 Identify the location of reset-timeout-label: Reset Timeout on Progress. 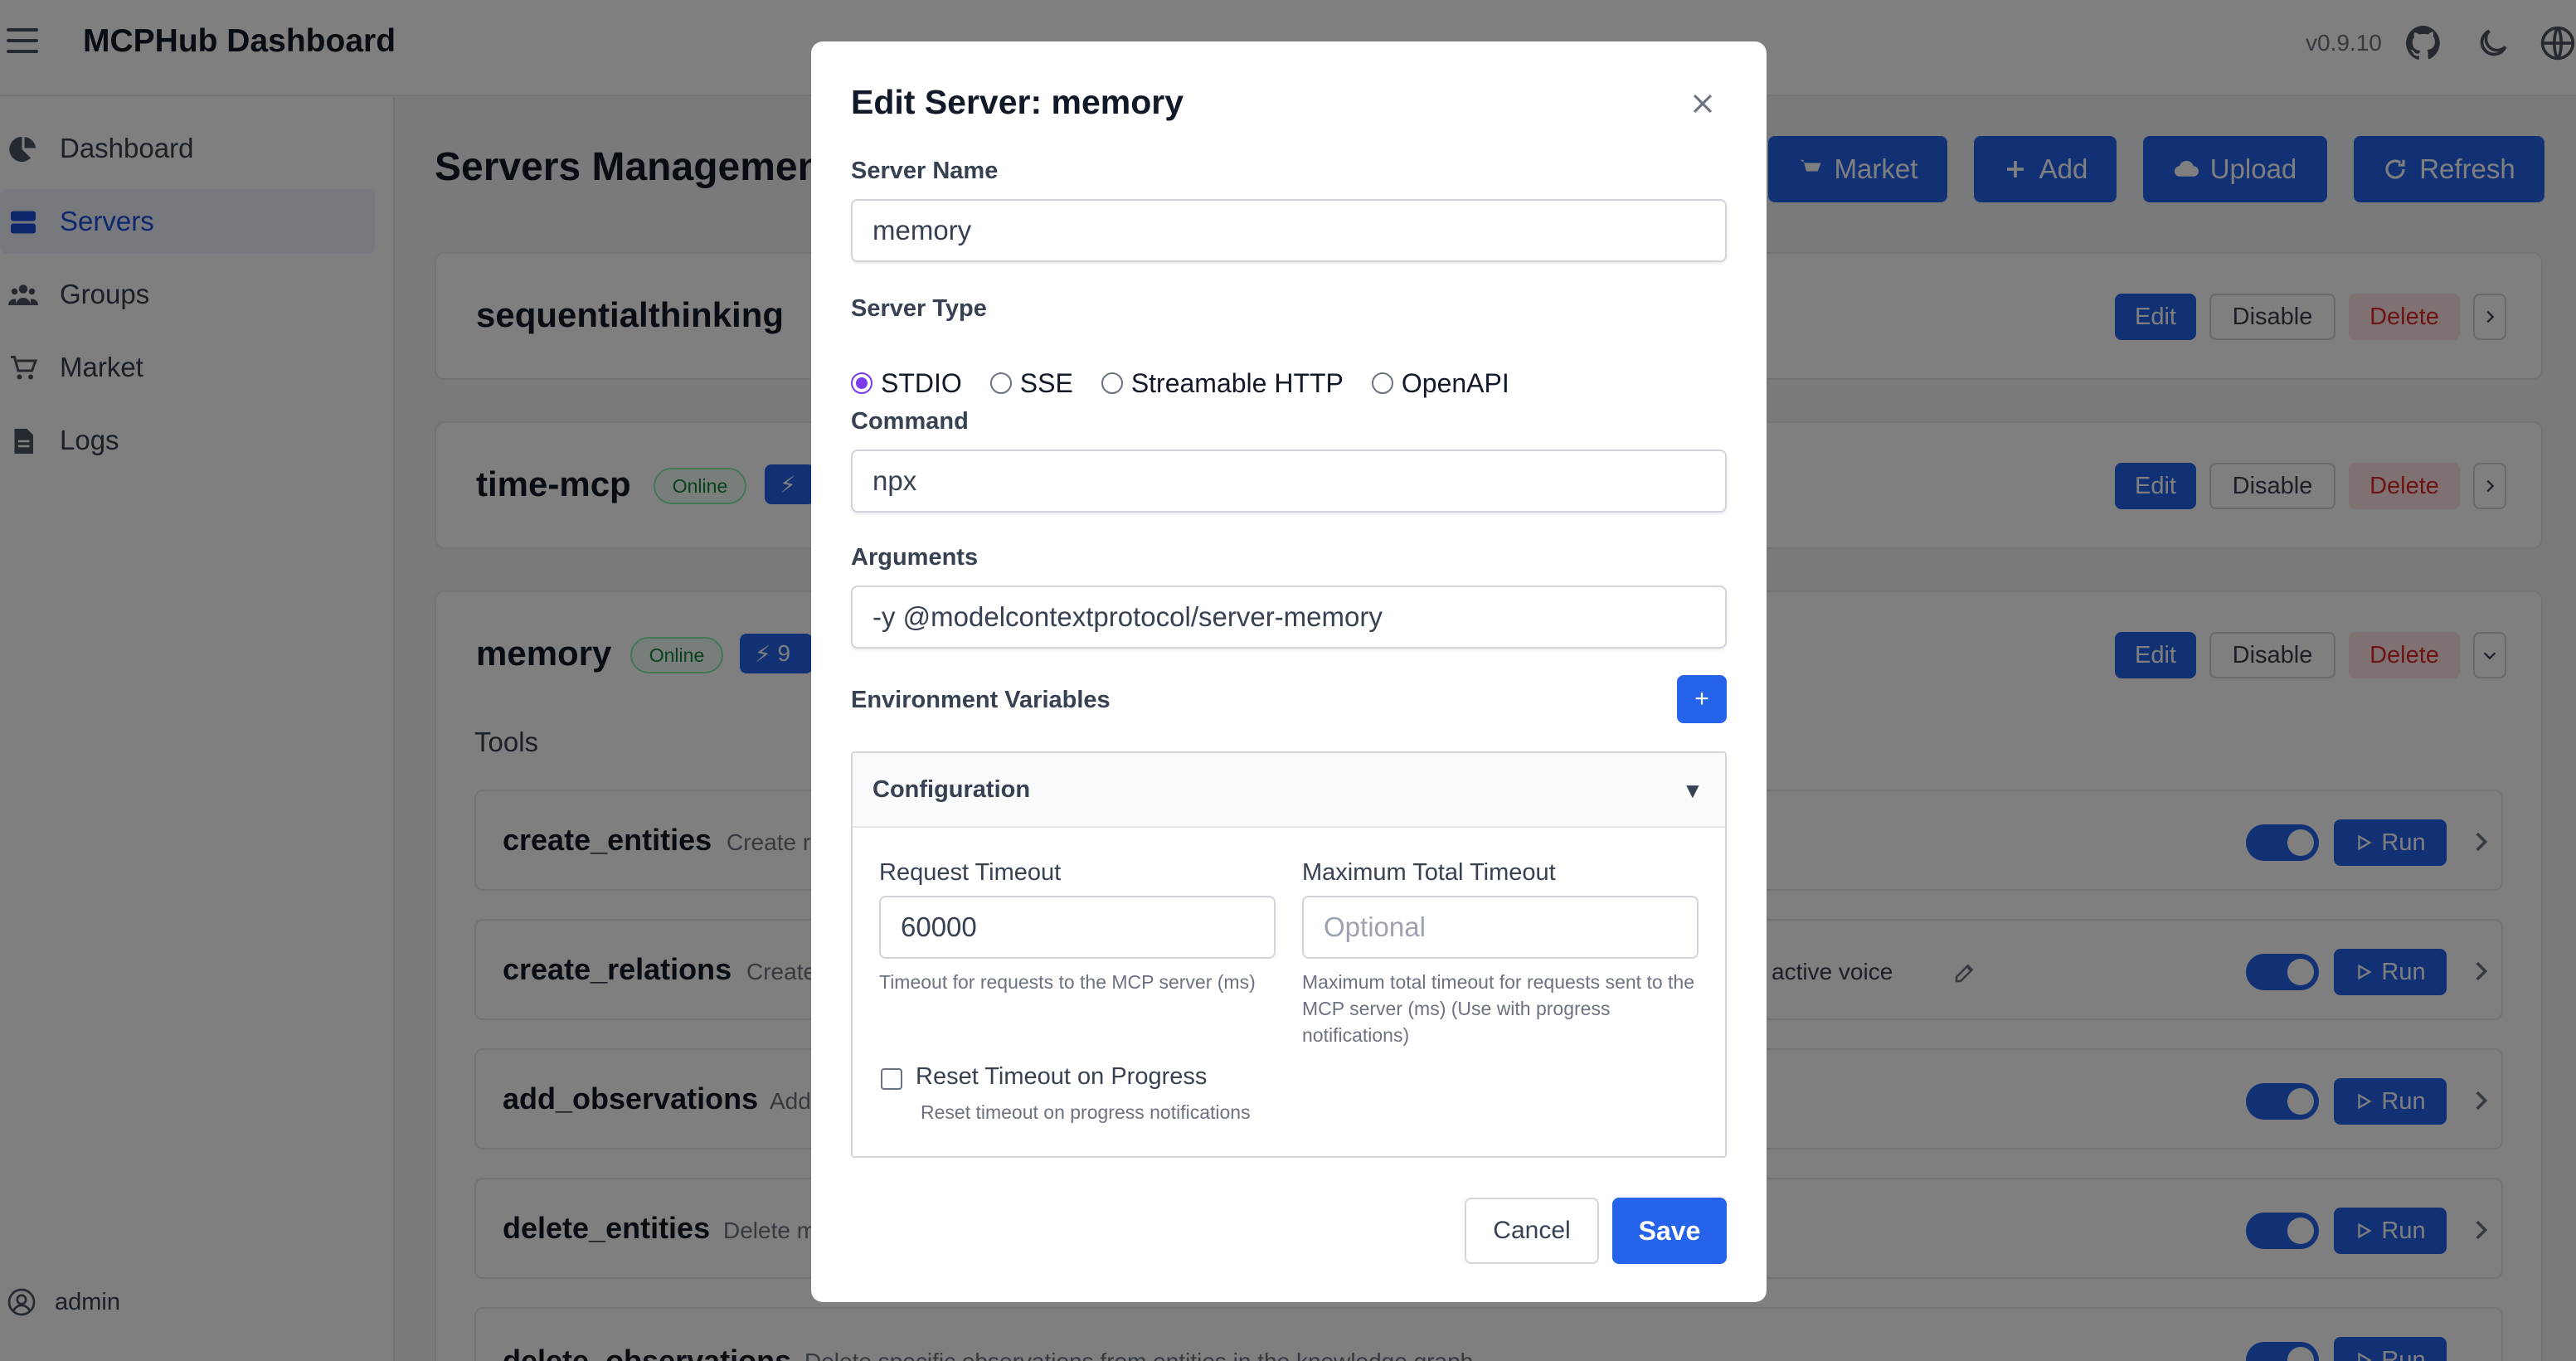
(1062, 1076).